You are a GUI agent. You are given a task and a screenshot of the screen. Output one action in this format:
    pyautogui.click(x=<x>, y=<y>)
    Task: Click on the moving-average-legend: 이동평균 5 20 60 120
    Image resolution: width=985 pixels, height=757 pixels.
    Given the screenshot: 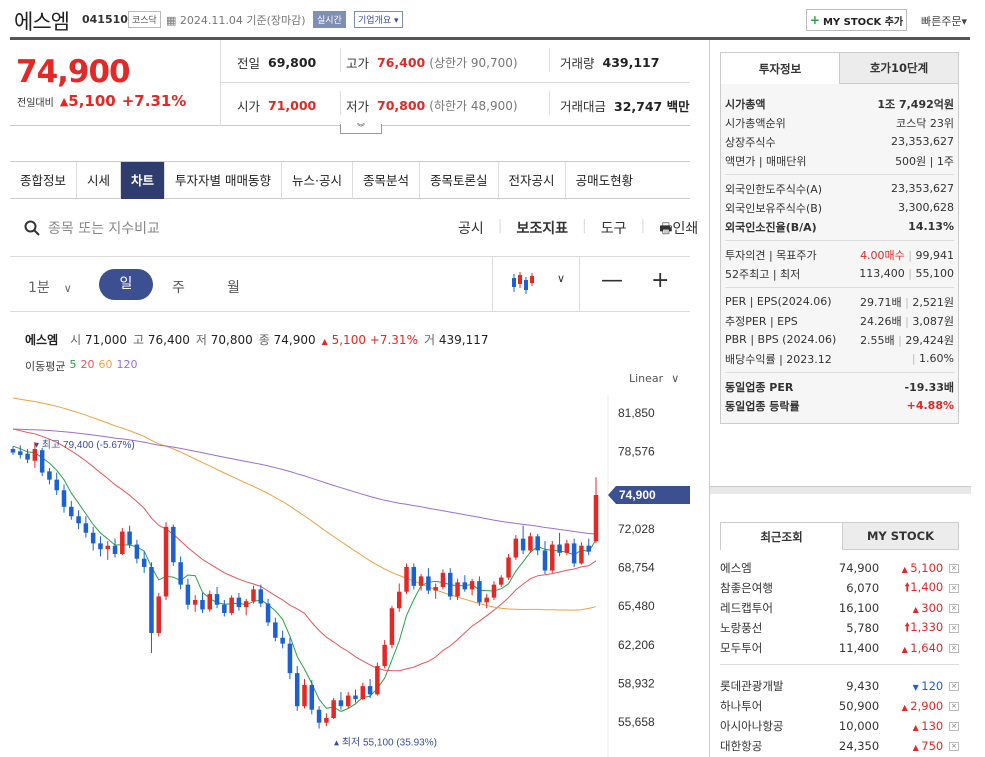 What is the action you would take?
    pyautogui.click(x=81, y=366)
    